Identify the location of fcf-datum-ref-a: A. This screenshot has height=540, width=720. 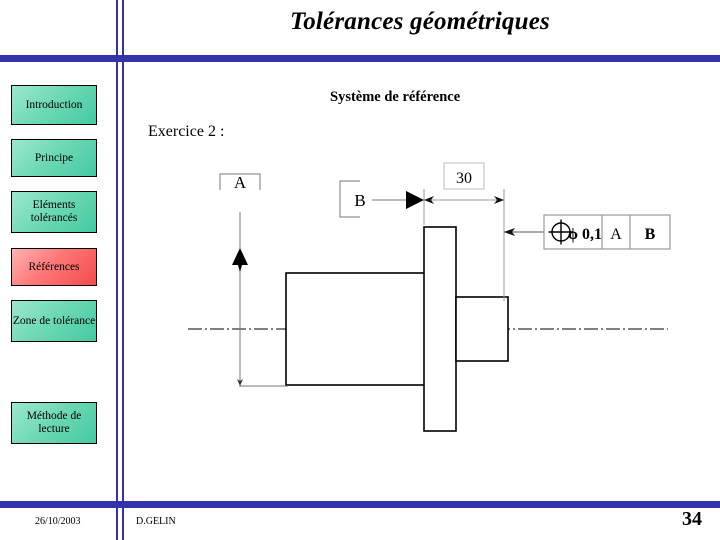
(616, 234).